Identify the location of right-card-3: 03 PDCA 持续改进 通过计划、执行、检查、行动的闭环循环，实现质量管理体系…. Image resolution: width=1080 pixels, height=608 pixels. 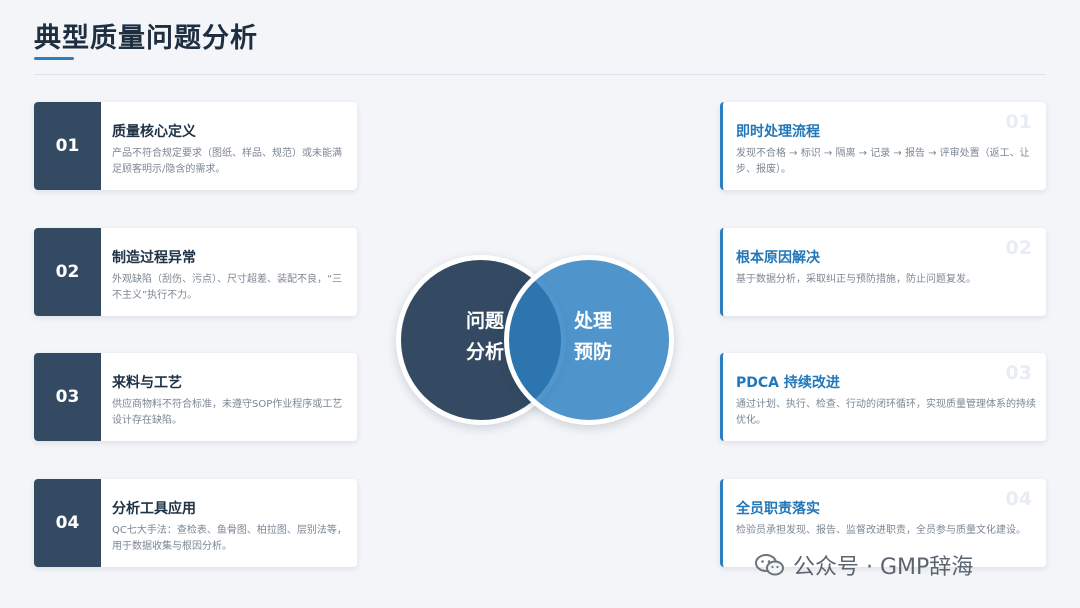
(883, 397).